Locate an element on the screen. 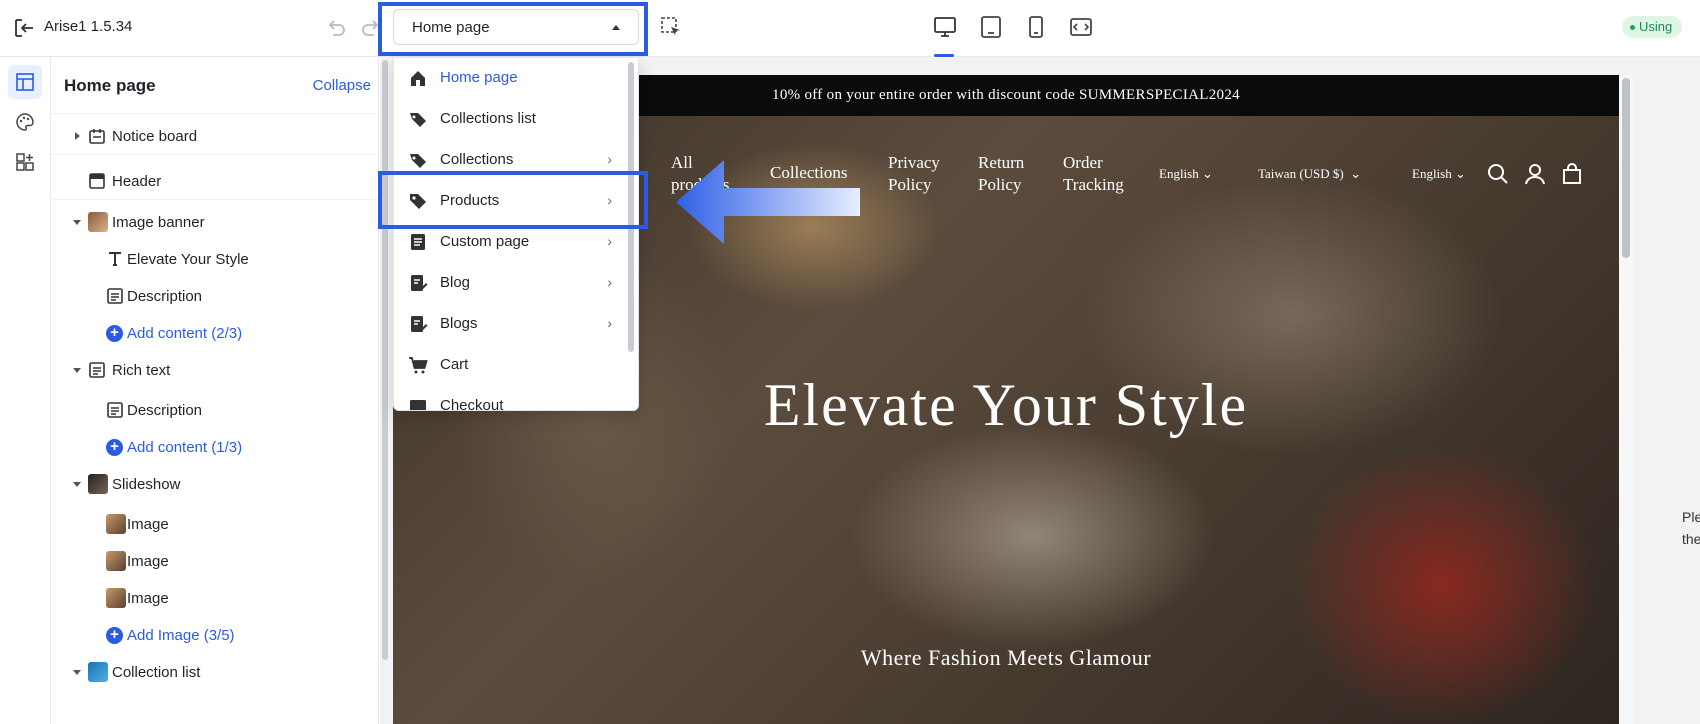  cart-icon is located at coordinates (418, 365).